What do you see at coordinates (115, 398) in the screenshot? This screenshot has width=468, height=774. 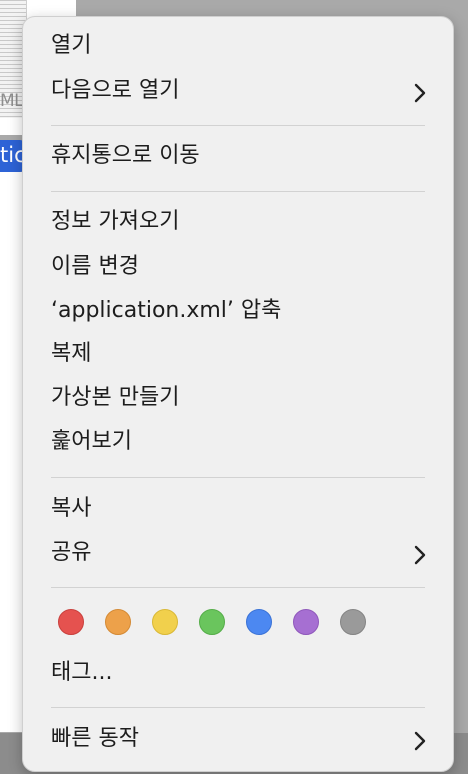 I see `menu-item-make-alias: 가상본 만들기` at bounding box center [115, 398].